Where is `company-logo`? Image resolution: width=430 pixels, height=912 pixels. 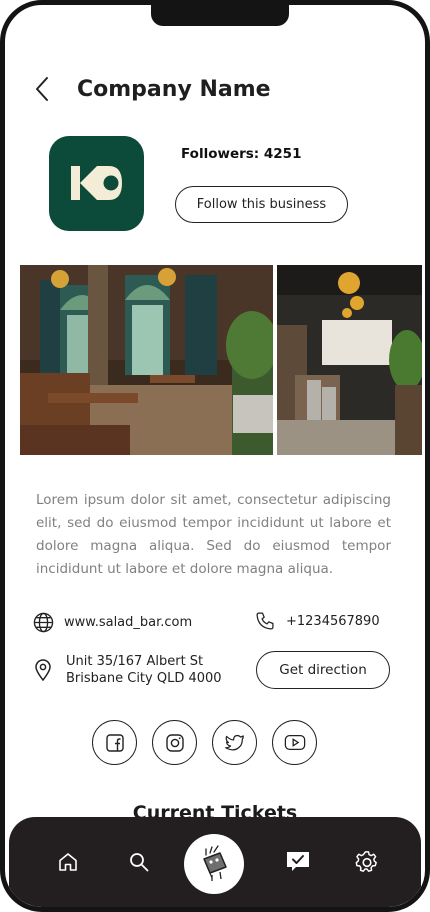 company-logo is located at coordinates (96, 183).